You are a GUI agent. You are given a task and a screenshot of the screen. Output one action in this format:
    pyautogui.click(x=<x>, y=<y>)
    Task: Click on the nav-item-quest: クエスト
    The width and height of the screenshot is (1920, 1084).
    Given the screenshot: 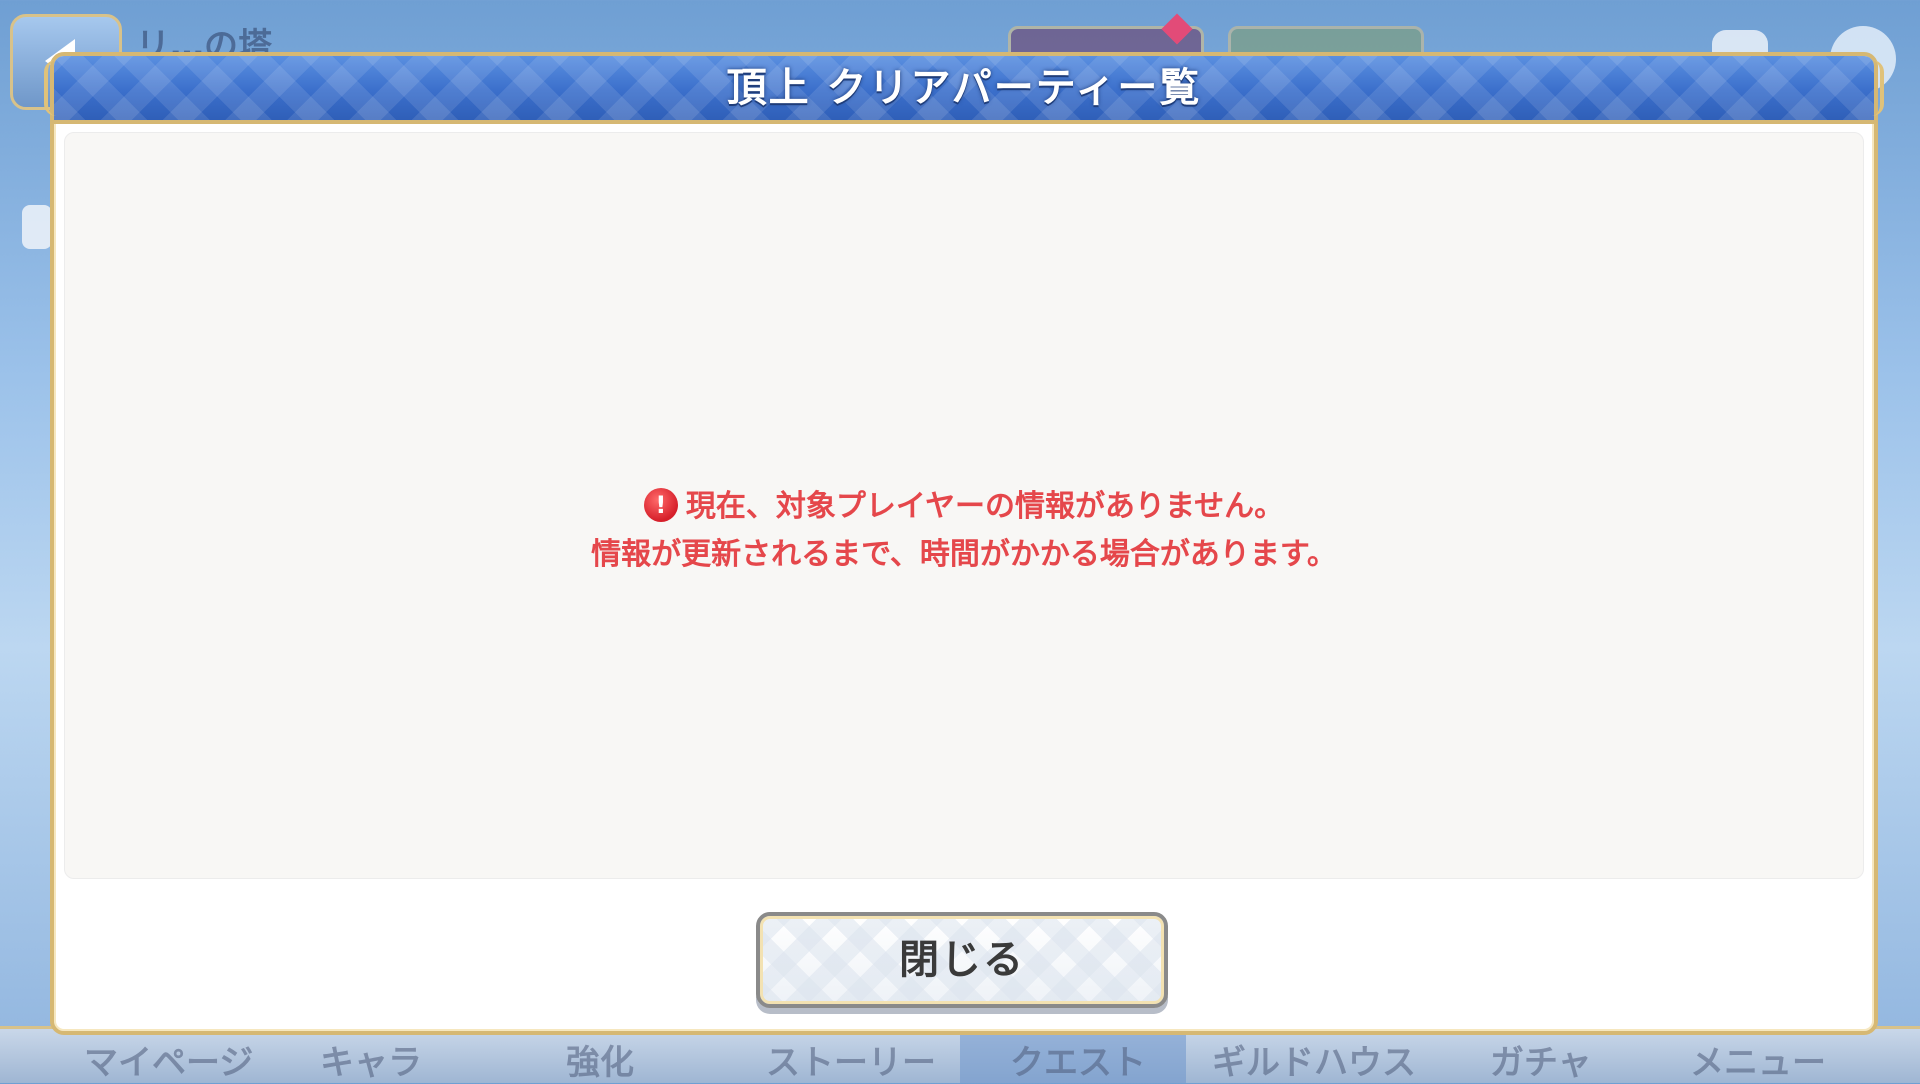 What is the action you would take?
    pyautogui.click(x=1078, y=1059)
    